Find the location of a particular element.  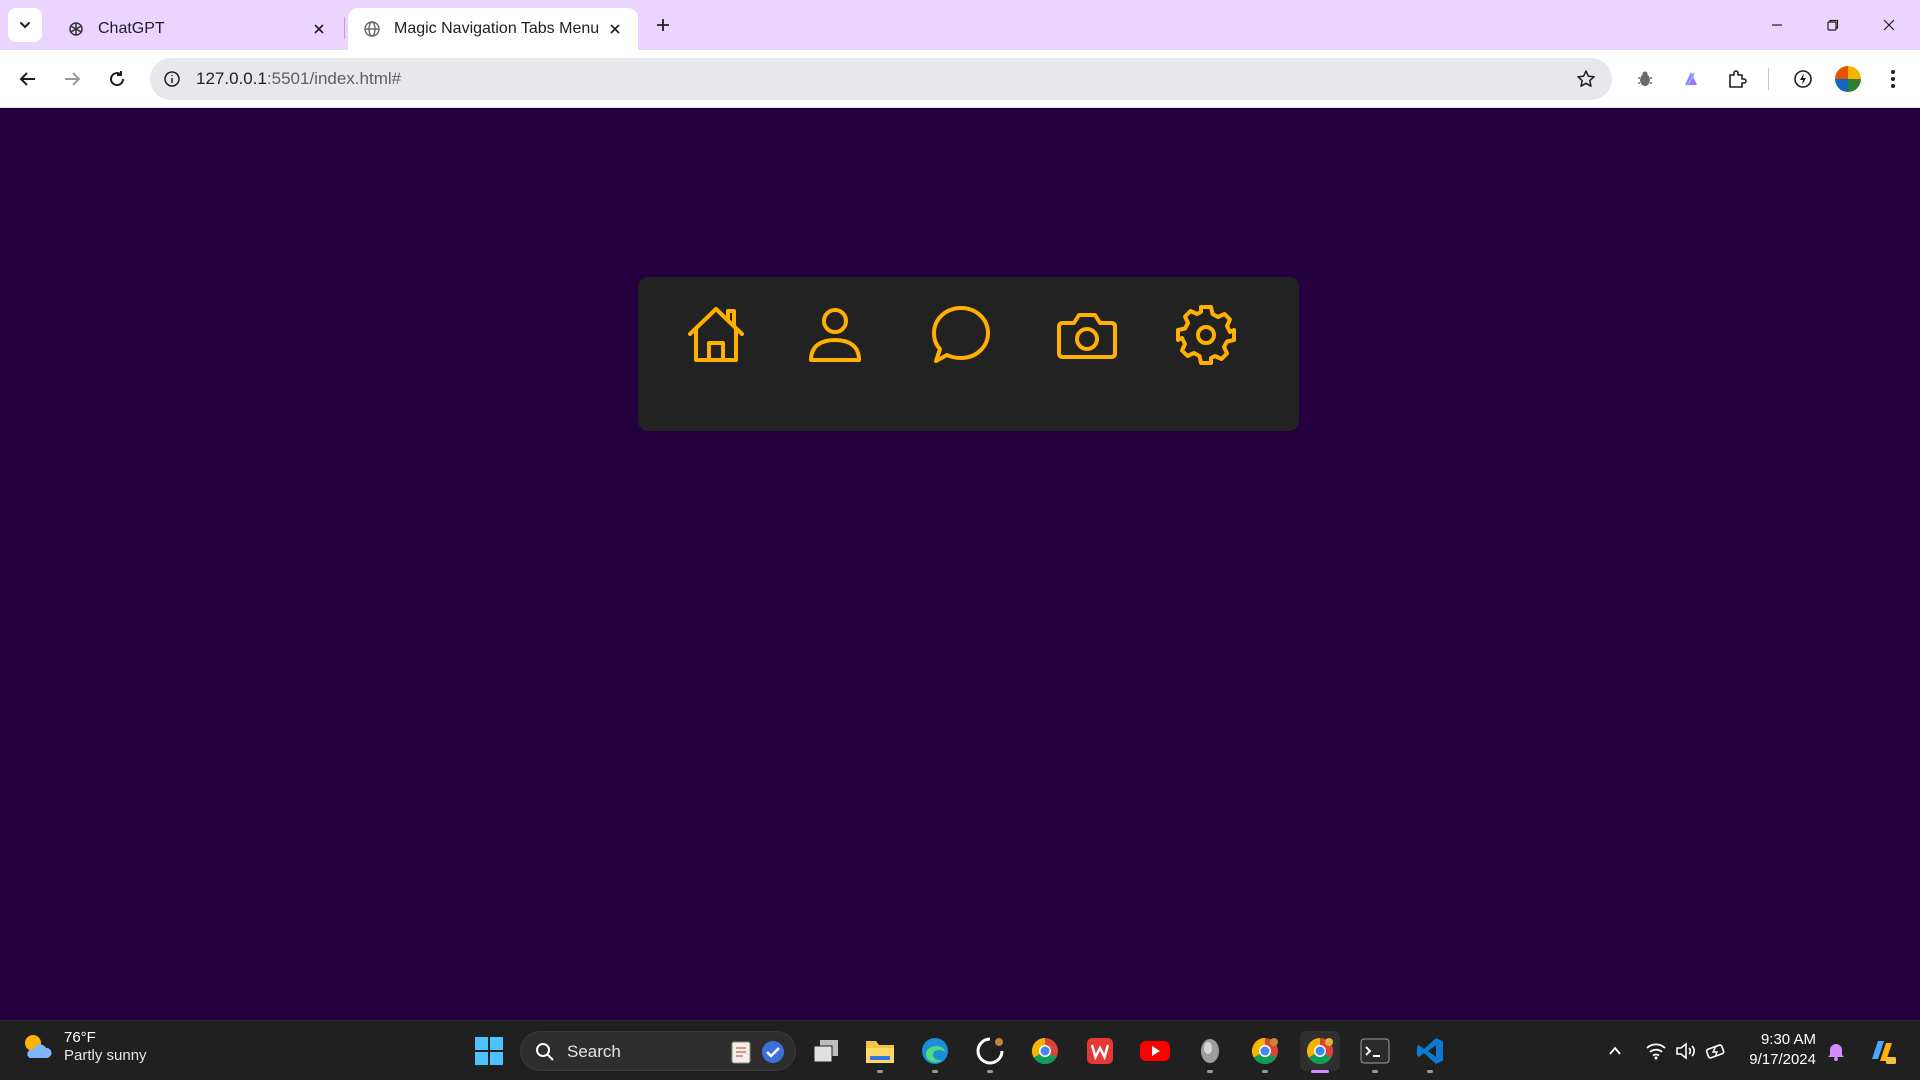

copilot-button is located at coordinates (1882, 1051).